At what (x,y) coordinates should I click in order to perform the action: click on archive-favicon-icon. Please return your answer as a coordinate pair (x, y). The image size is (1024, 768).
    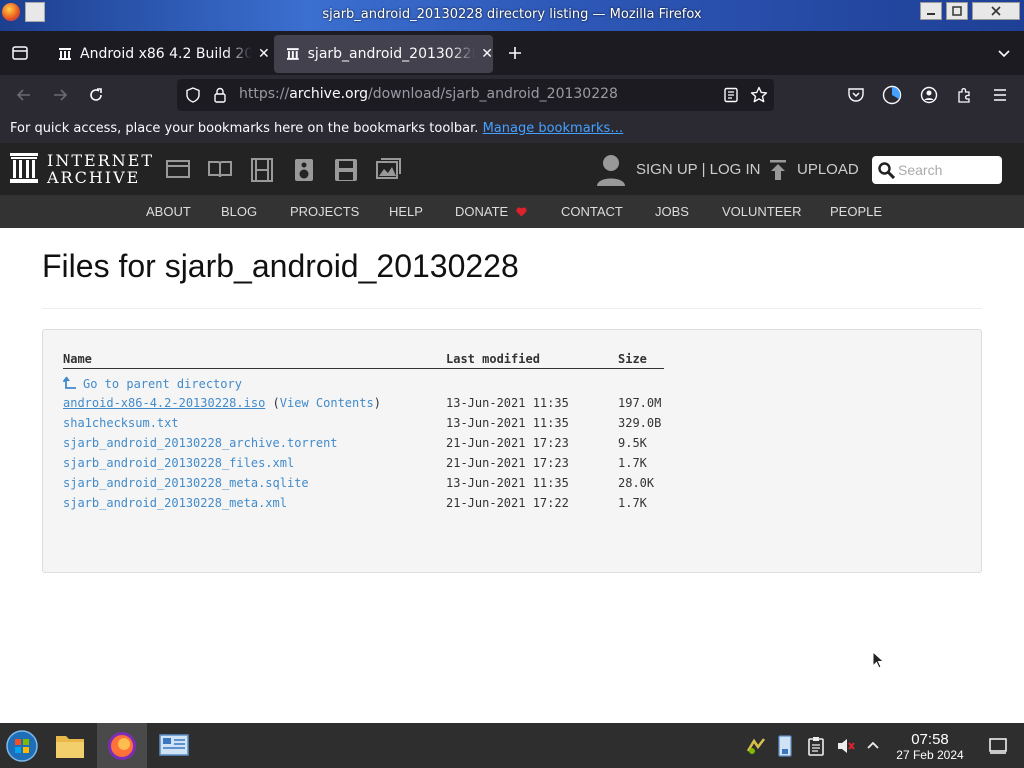
    Looking at the image, I should click on (65, 54).